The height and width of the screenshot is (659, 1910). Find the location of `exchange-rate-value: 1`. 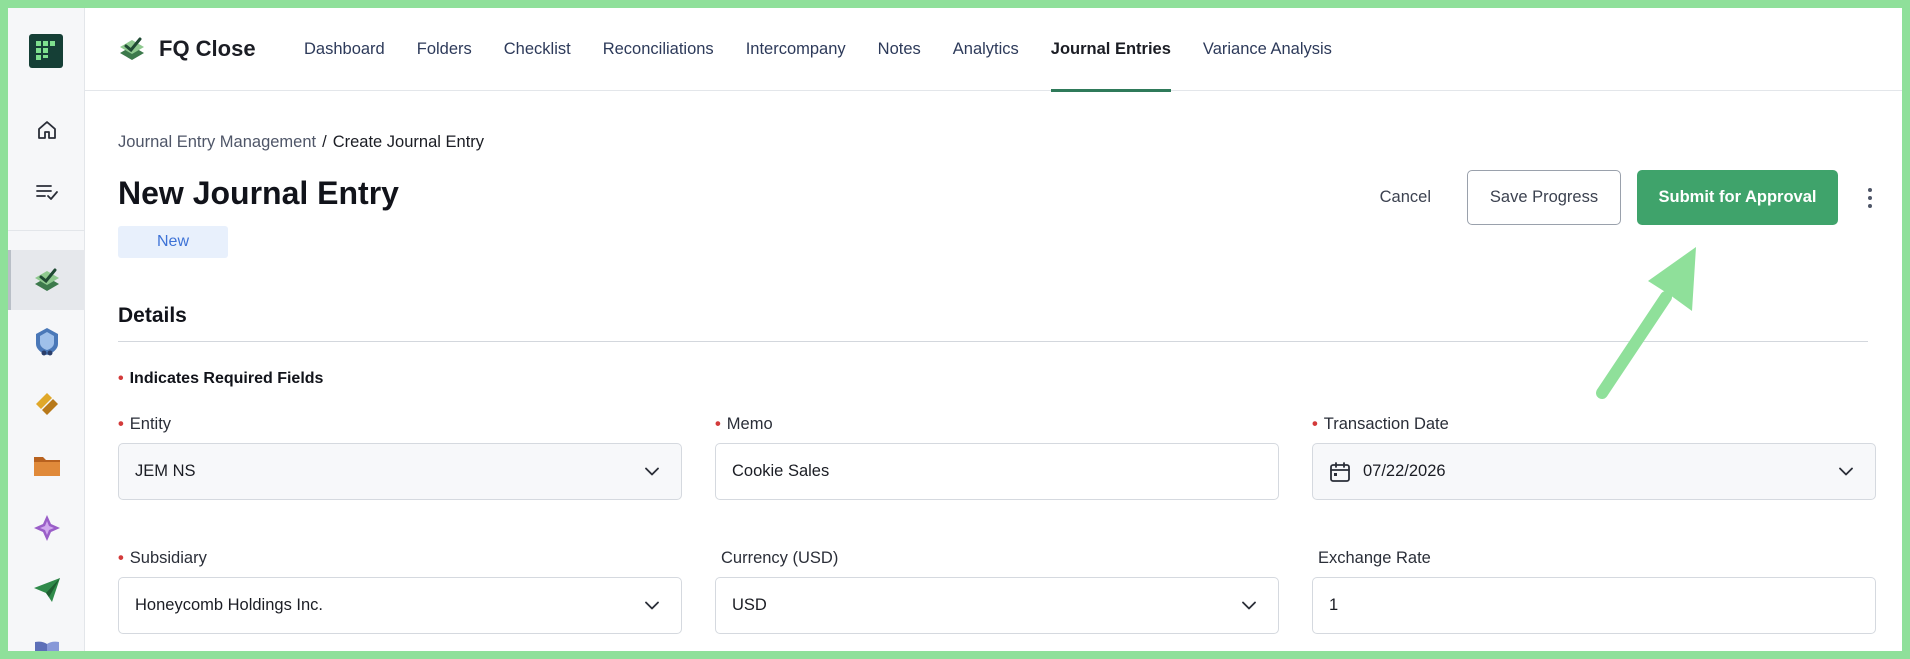

exchange-rate-value: 1 is located at coordinates (1334, 605).